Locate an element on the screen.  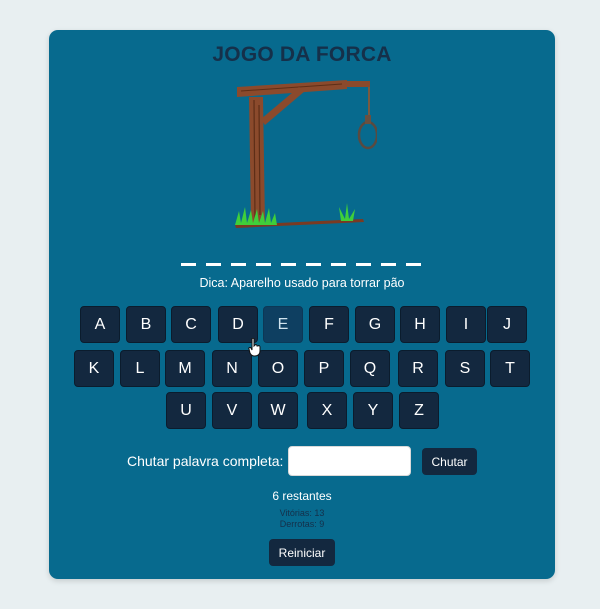
gallows-drawing is located at coordinates (306, 154).